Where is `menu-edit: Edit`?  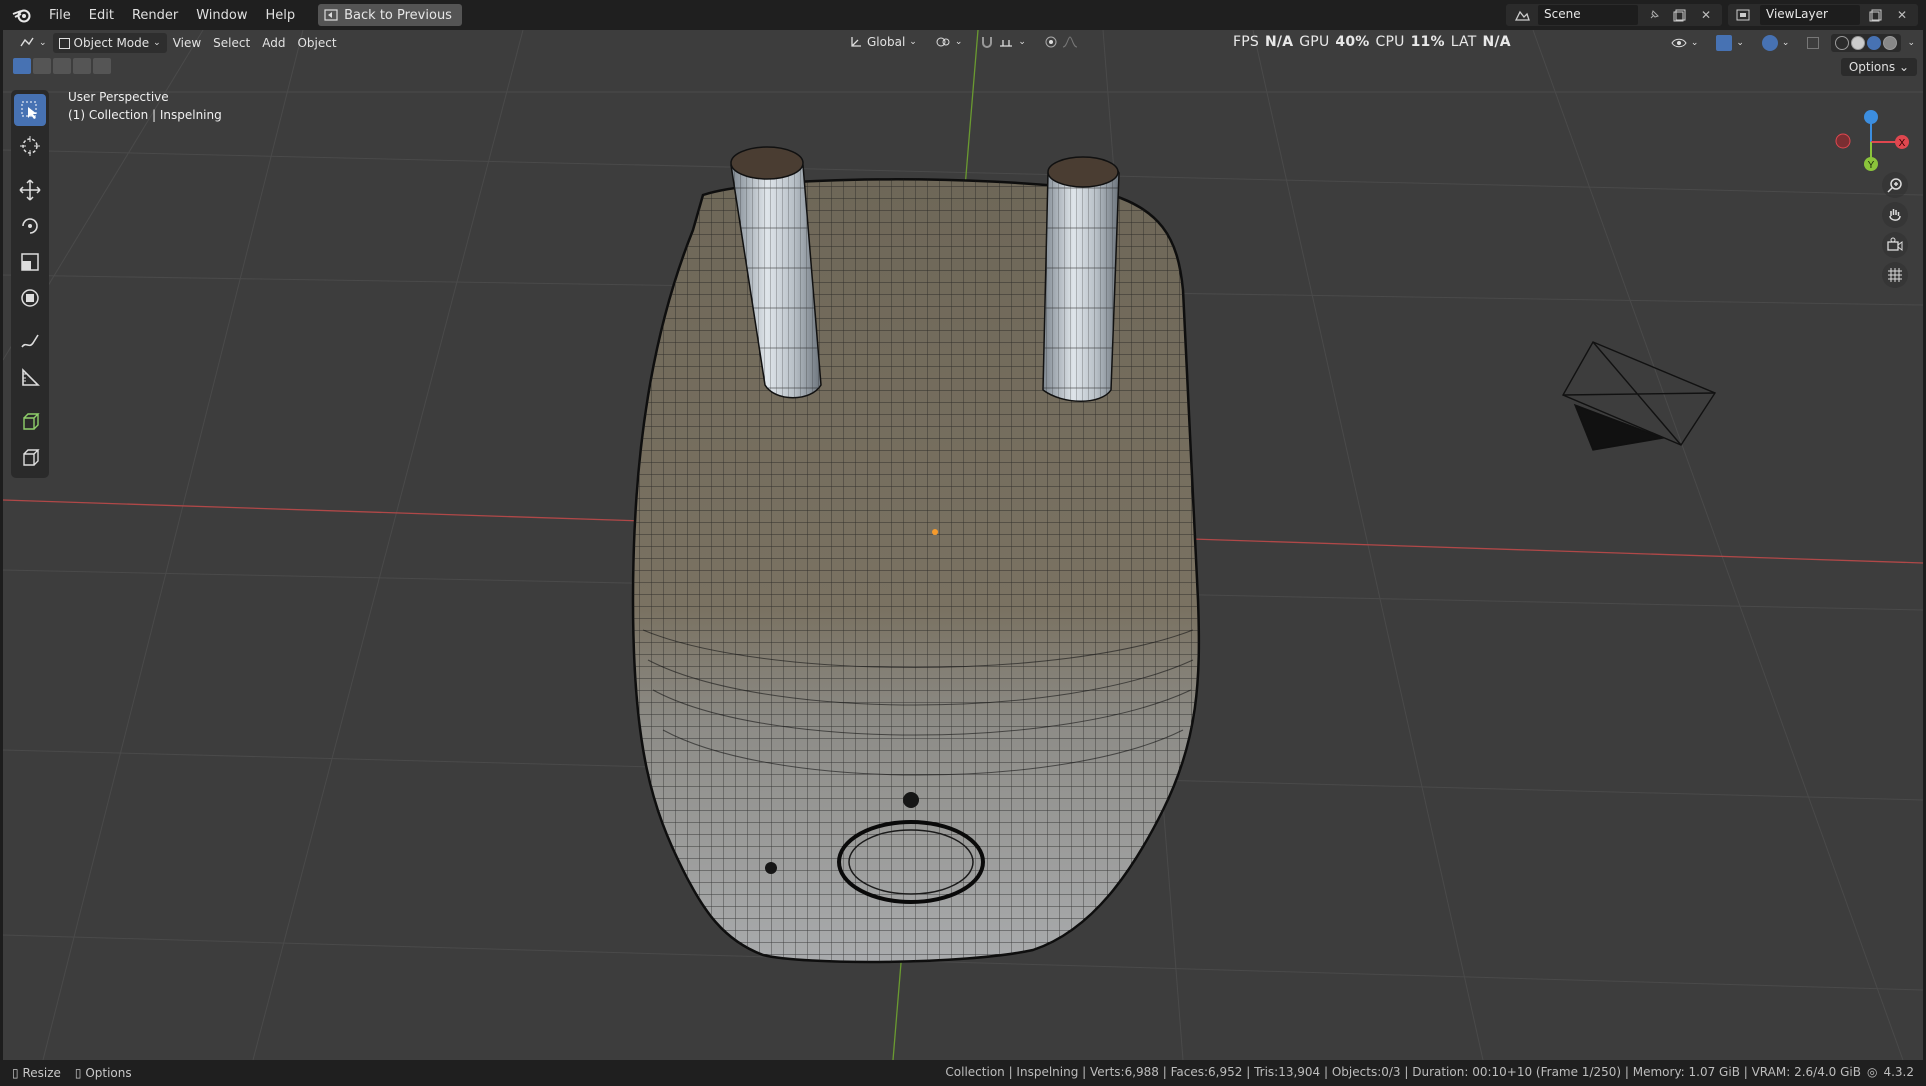
menu-edit: Edit is located at coordinates (101, 15).